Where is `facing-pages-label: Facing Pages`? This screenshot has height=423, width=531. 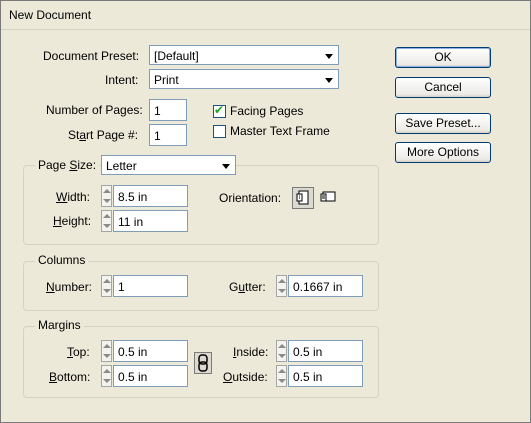
facing-pages-label: Facing Pages is located at coordinates (267, 111).